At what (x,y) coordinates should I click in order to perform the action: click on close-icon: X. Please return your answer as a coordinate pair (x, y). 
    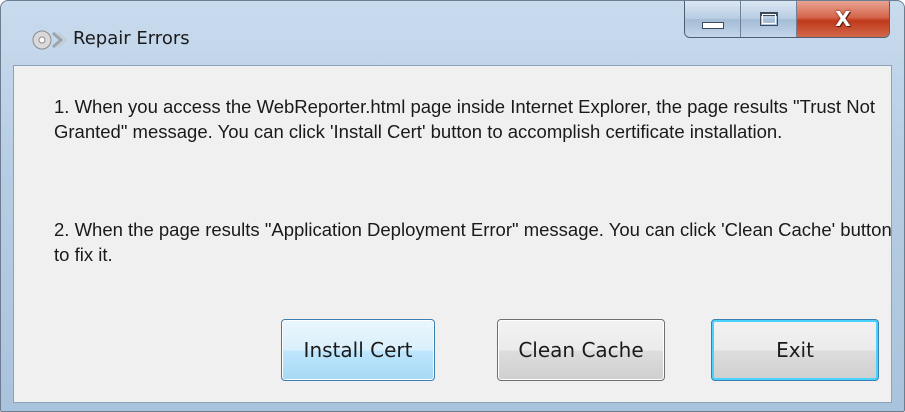
    Looking at the image, I should click on (843, 19).